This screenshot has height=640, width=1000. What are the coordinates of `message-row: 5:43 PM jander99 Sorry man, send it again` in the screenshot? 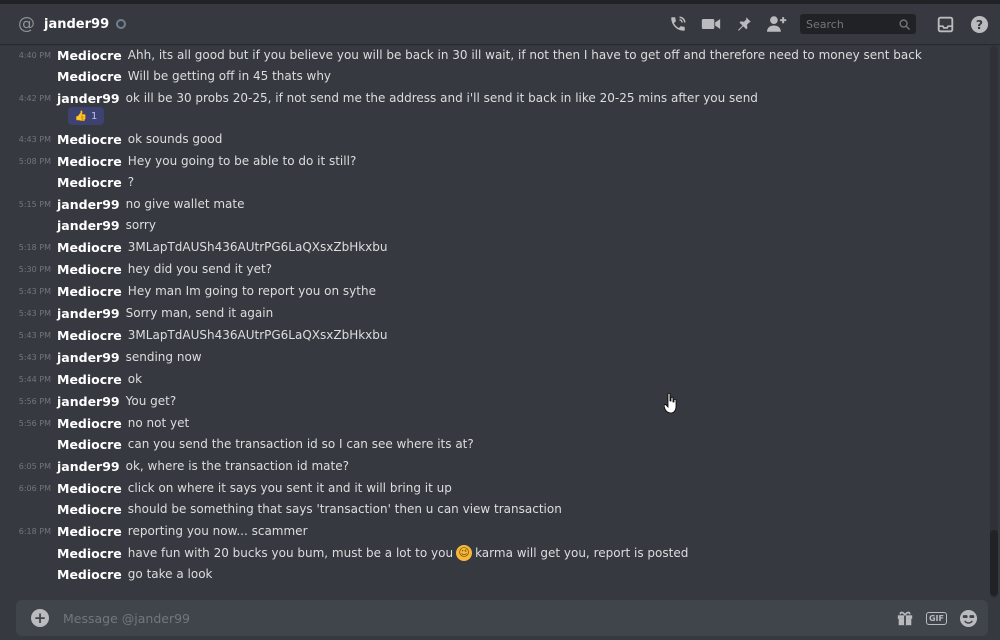 It's located at (136, 313).